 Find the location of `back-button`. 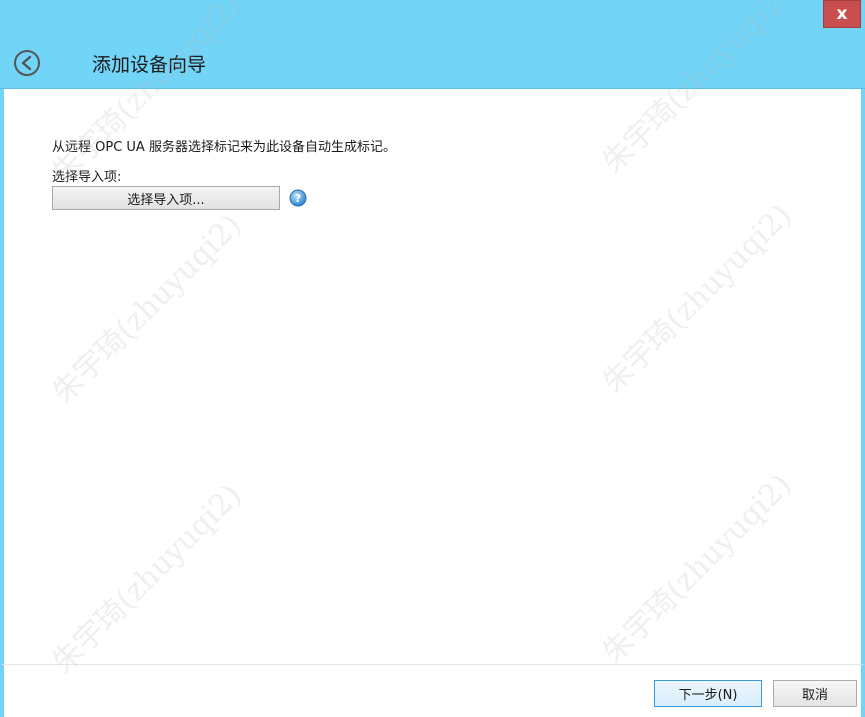

back-button is located at coordinates (27, 63).